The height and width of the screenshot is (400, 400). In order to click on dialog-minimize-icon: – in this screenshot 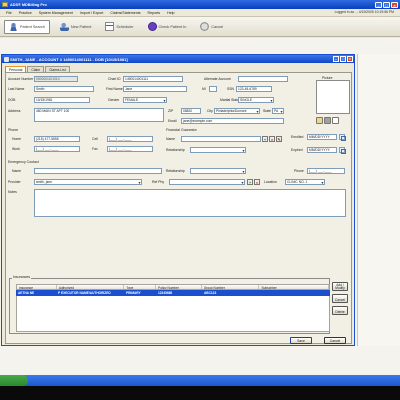, I will do `click(336, 59)`.